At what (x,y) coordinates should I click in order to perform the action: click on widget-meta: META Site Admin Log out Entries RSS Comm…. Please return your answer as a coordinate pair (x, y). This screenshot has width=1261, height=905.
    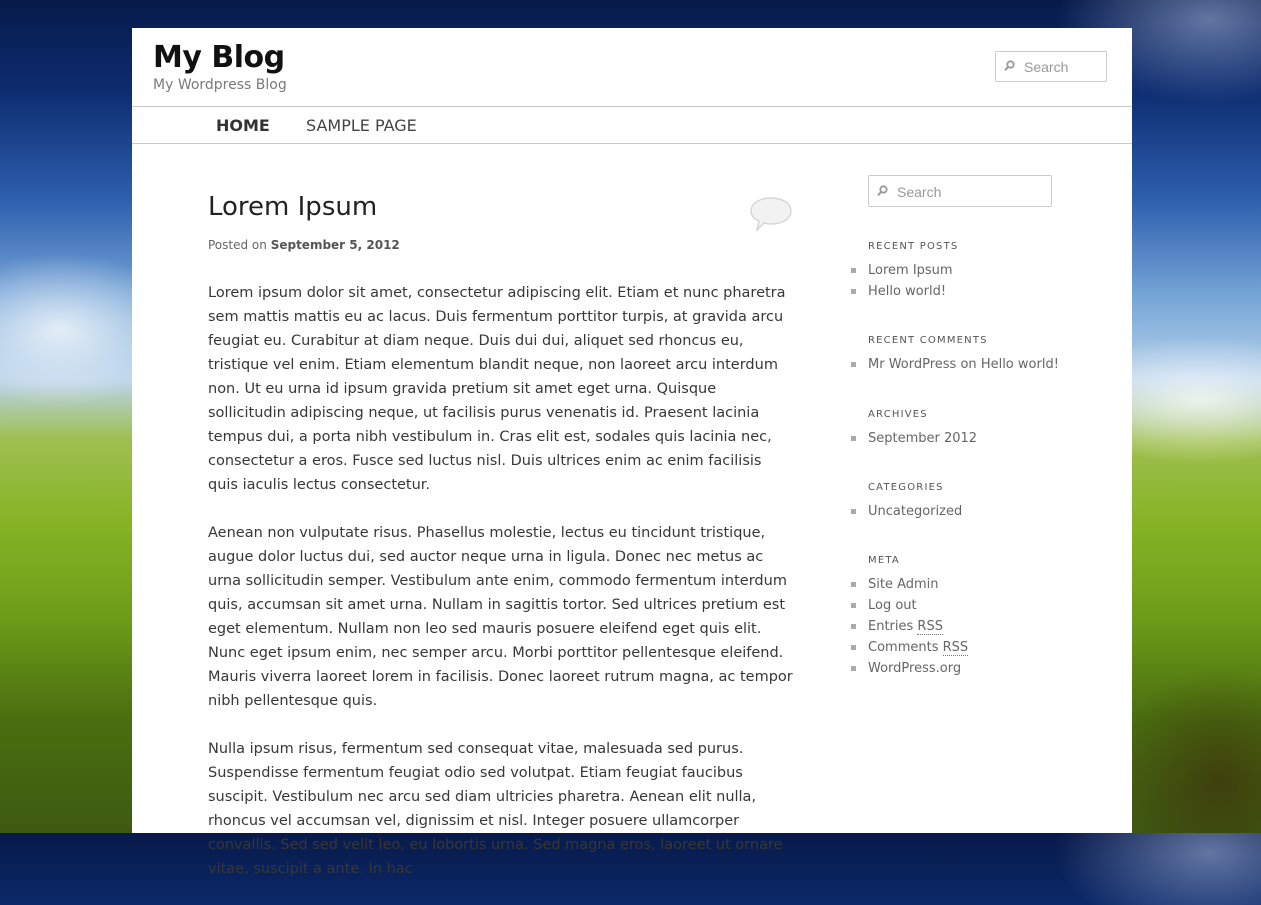
    Looking at the image, I should click on (959, 617).